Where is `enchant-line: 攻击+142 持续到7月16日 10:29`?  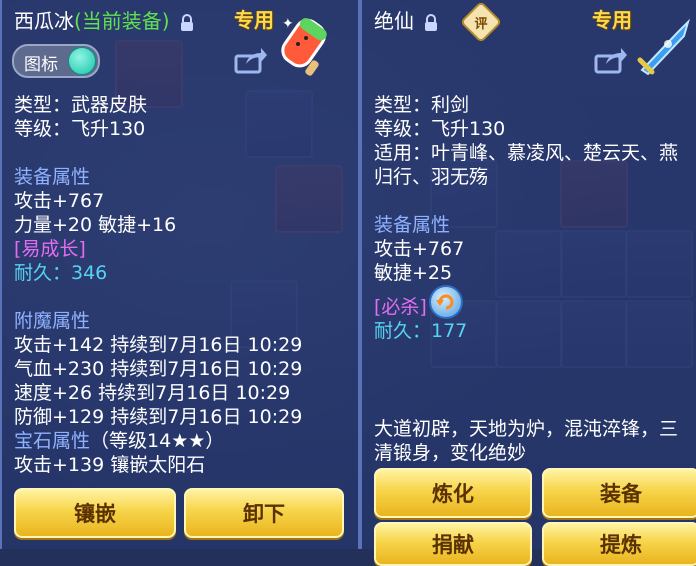 enchant-line: 攻击+142 持续到7月16日 10:29 is located at coordinates (158, 345).